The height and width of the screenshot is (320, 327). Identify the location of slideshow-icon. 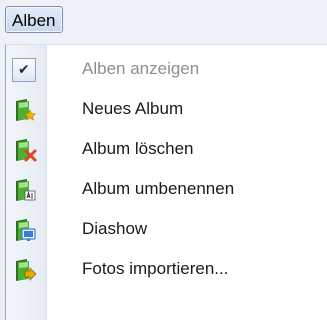
(25, 230).